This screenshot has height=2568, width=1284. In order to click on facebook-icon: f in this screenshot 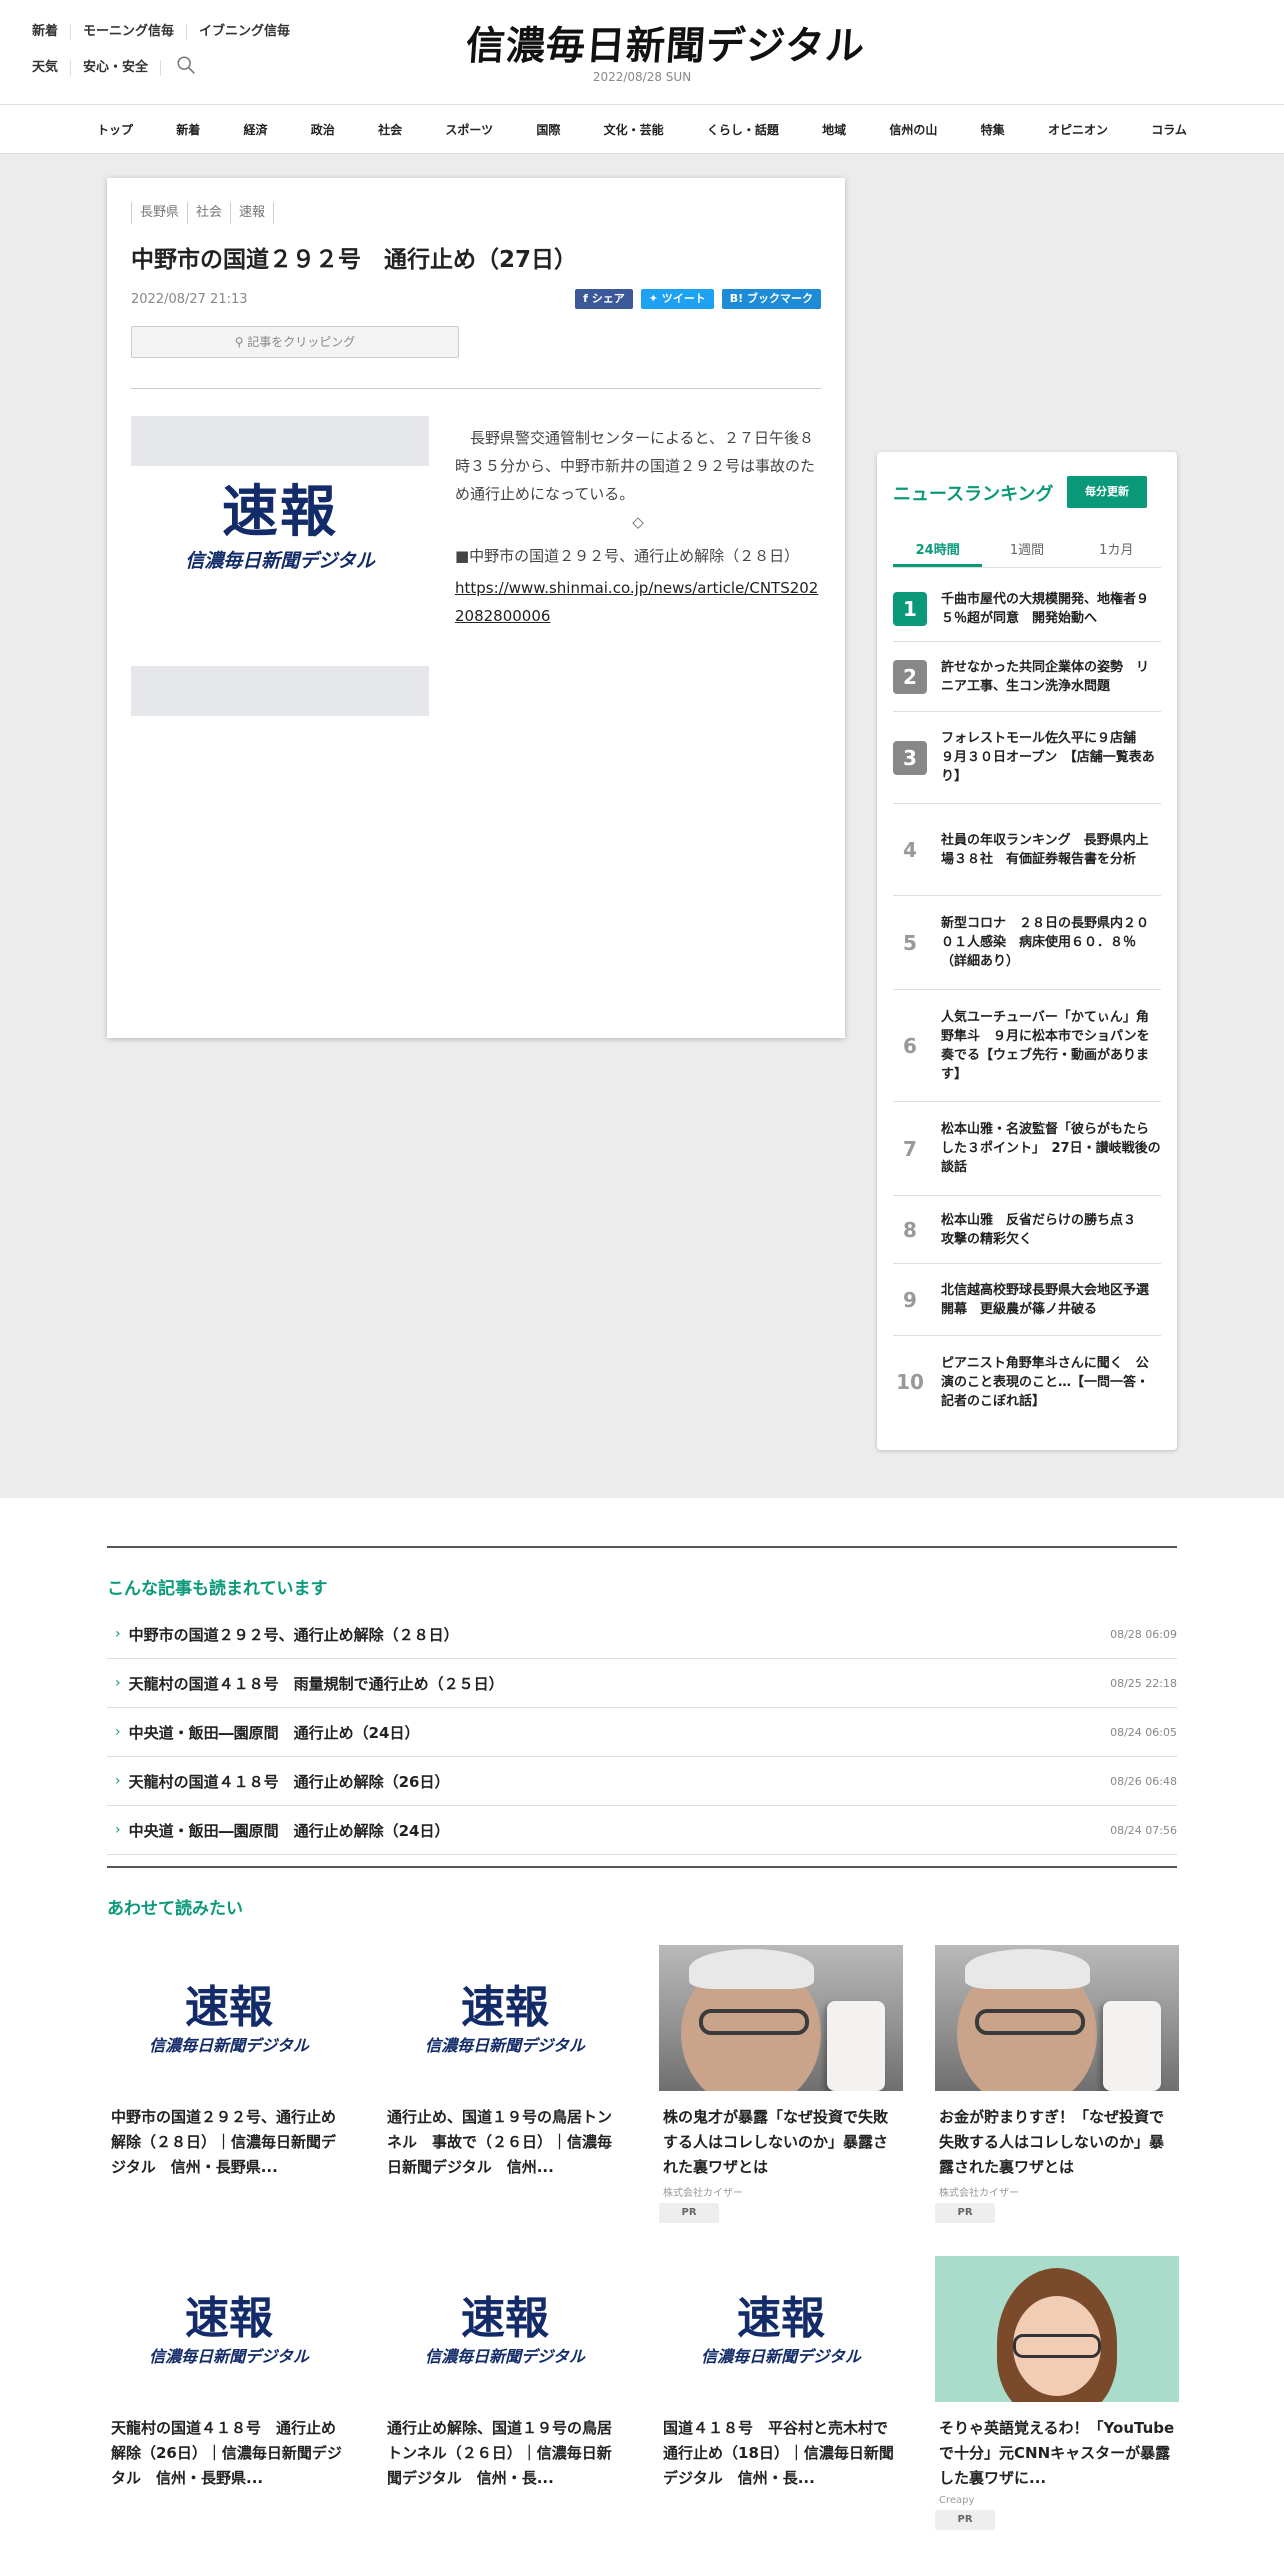, I will do `click(587, 298)`.